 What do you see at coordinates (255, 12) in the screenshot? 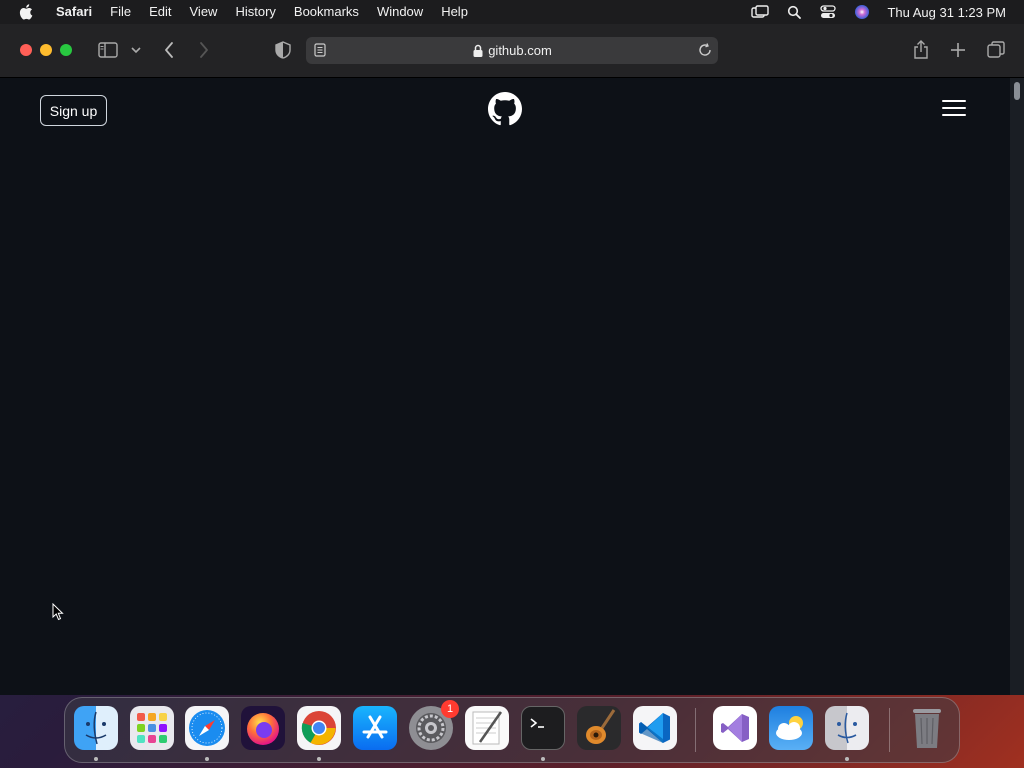
I see `menu-history: History` at bounding box center [255, 12].